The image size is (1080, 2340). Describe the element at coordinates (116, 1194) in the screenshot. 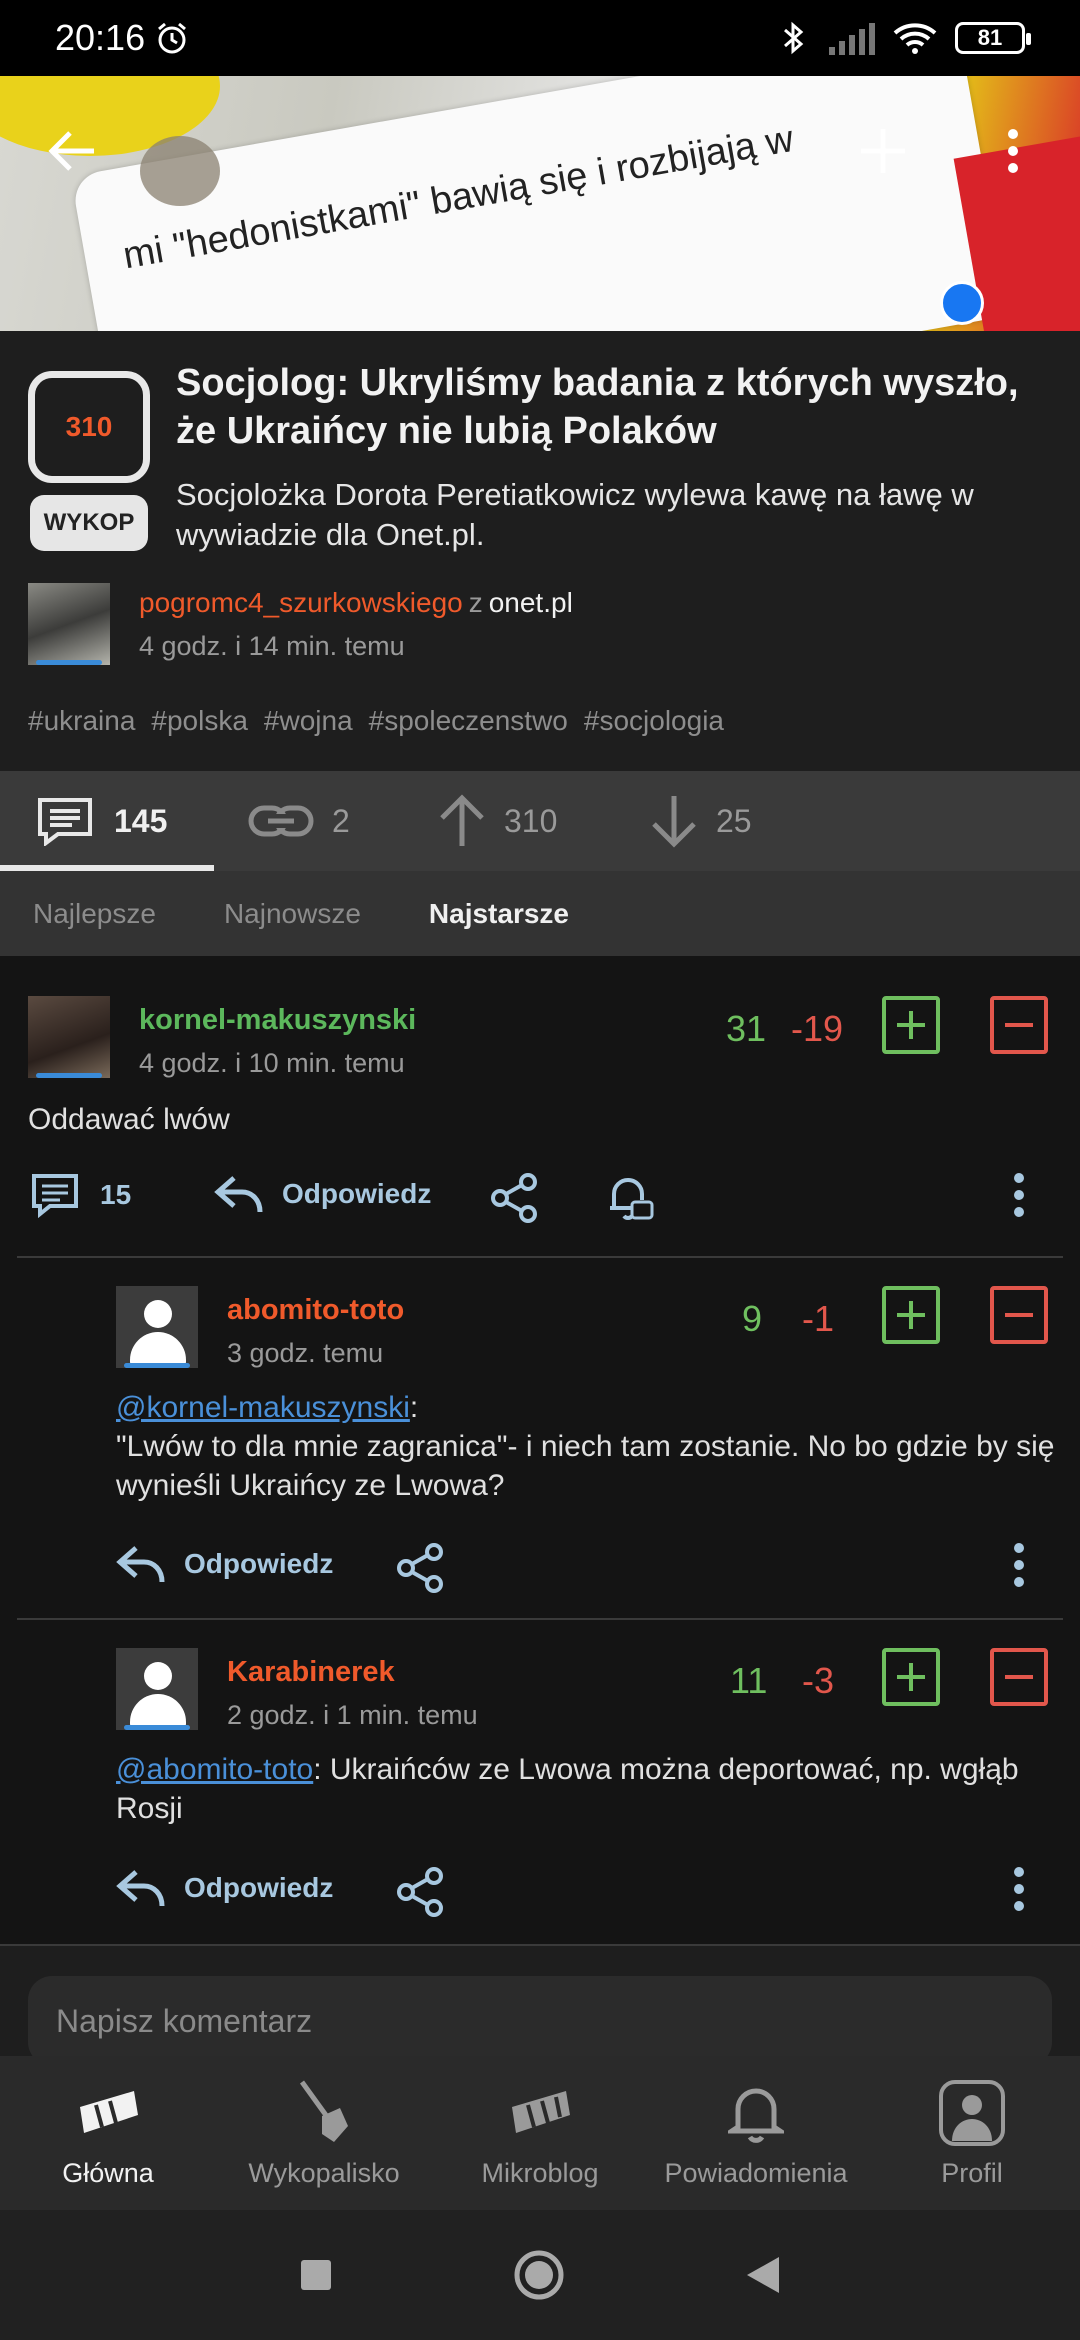

I see `replies-count: 15` at that location.